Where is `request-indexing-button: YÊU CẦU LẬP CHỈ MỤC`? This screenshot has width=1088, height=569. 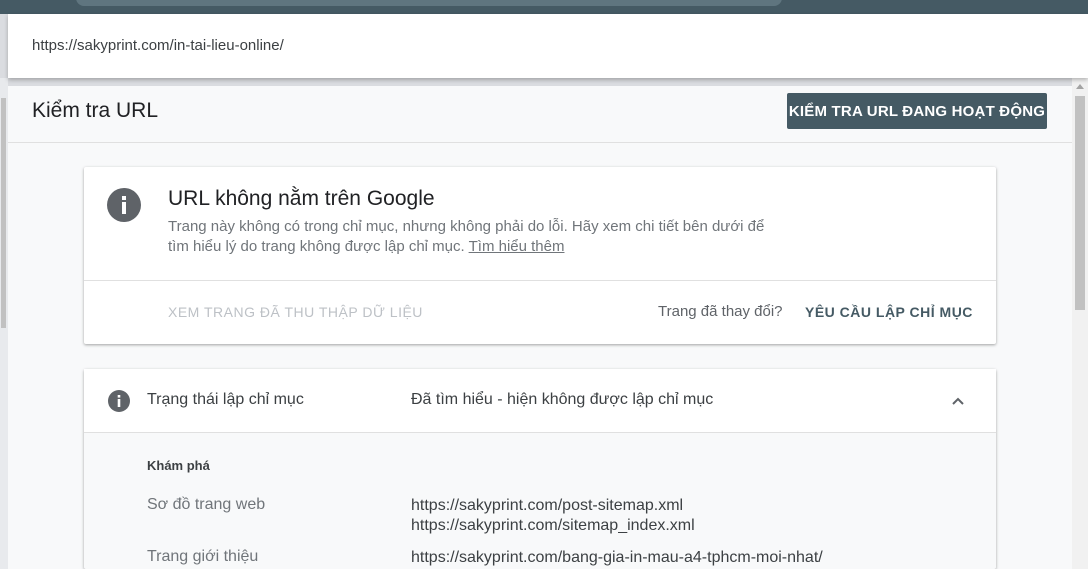
request-indexing-button: YÊU CẦU LẬP CHỈ MỤC is located at coordinates (889, 312).